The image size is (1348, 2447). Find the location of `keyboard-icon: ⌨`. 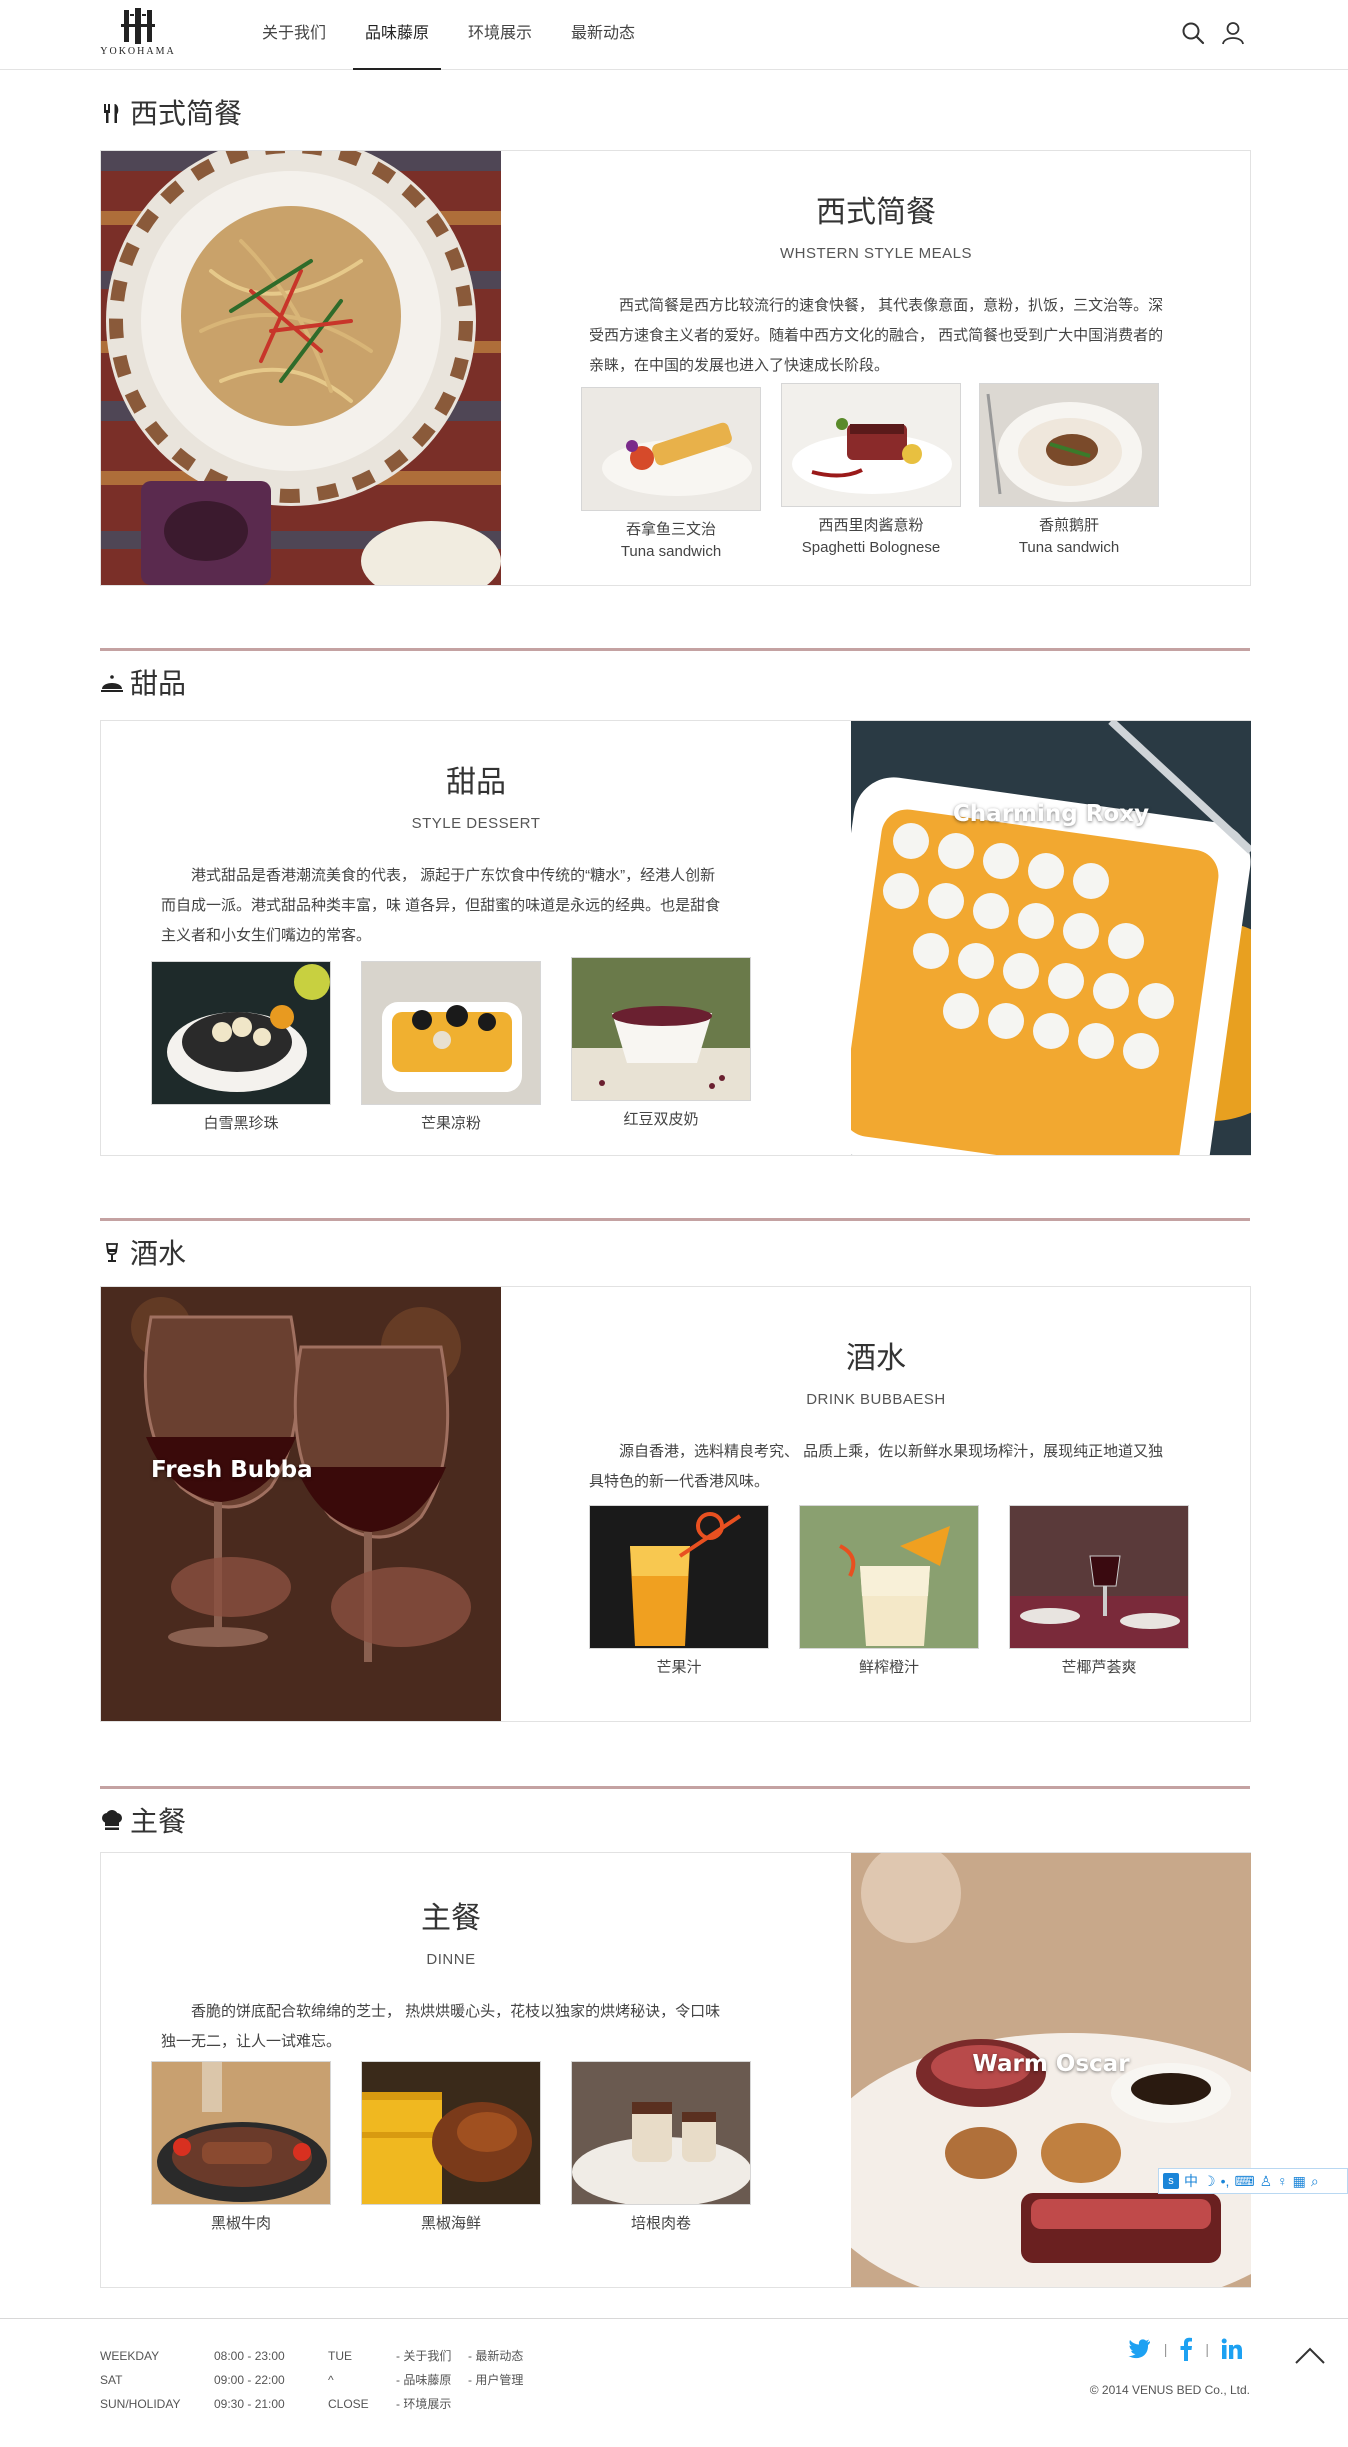

keyboard-icon: ⌨ is located at coordinates (1244, 2181).